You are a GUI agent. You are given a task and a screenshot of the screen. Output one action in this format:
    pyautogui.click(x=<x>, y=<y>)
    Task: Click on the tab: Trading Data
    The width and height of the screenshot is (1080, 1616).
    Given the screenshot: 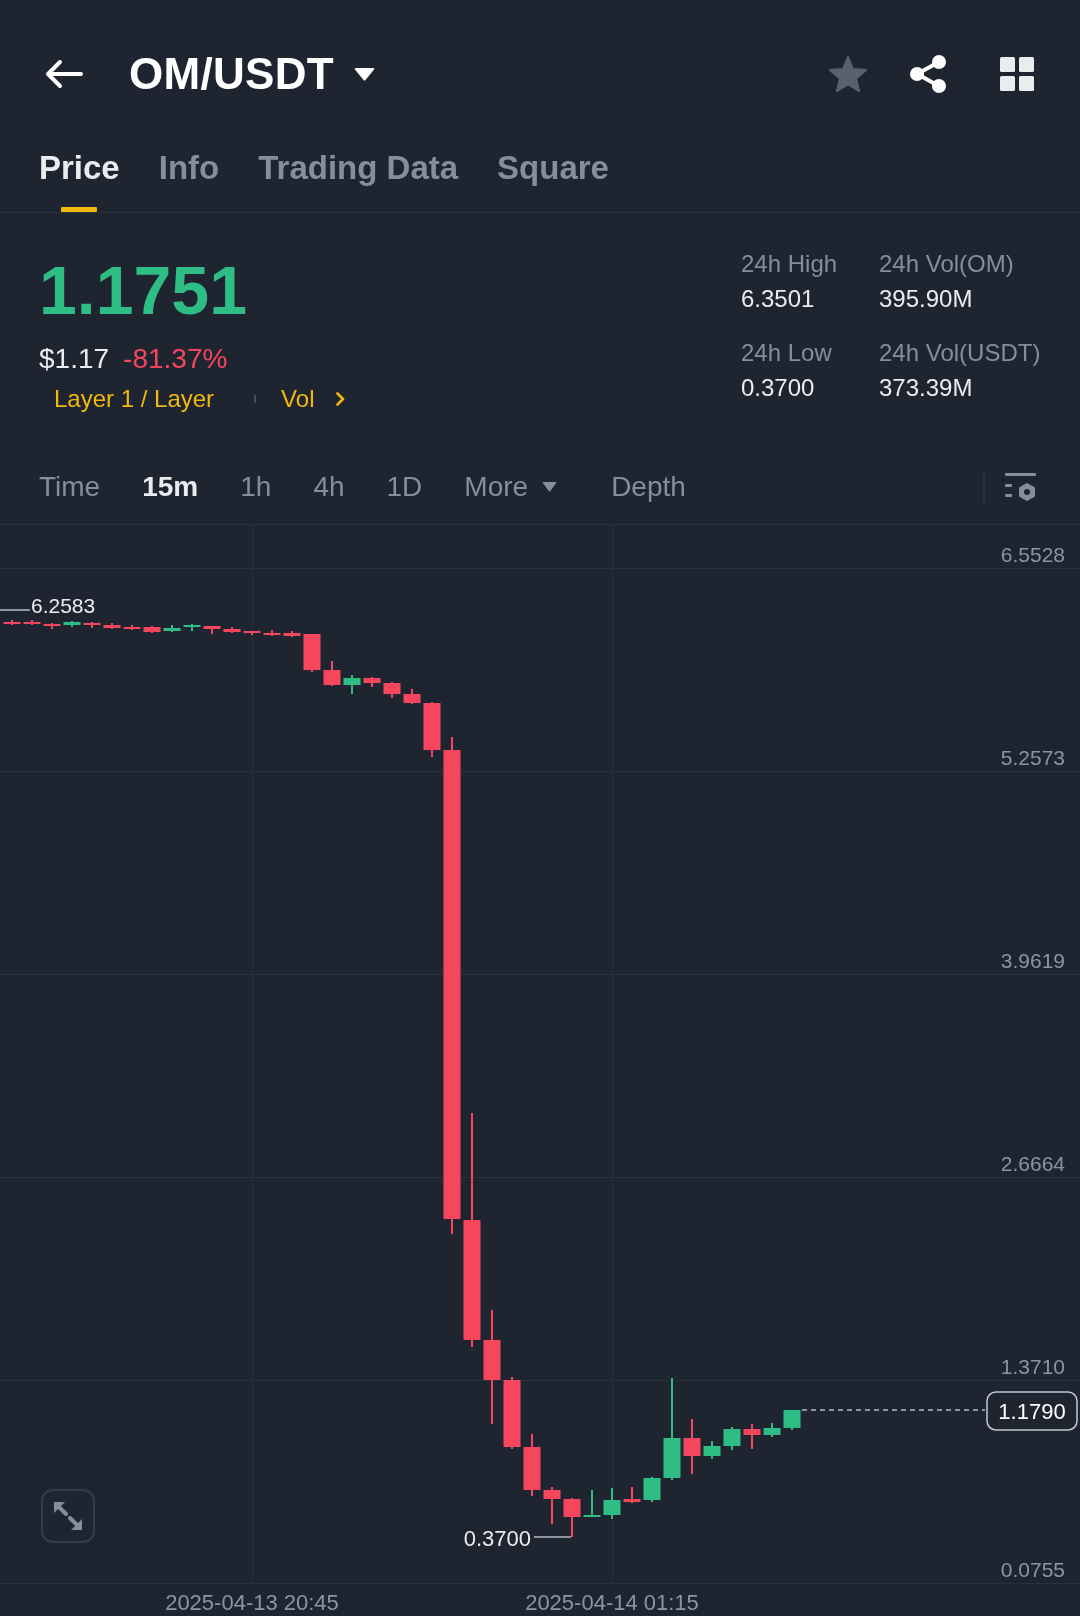 What is the action you would take?
    pyautogui.click(x=358, y=180)
    